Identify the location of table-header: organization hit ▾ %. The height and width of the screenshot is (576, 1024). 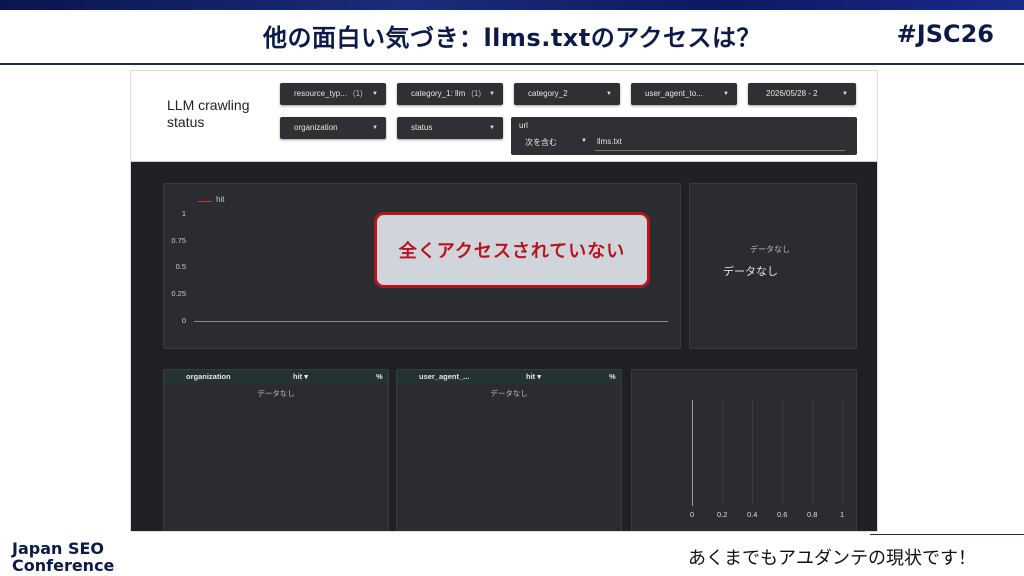
(276, 377).